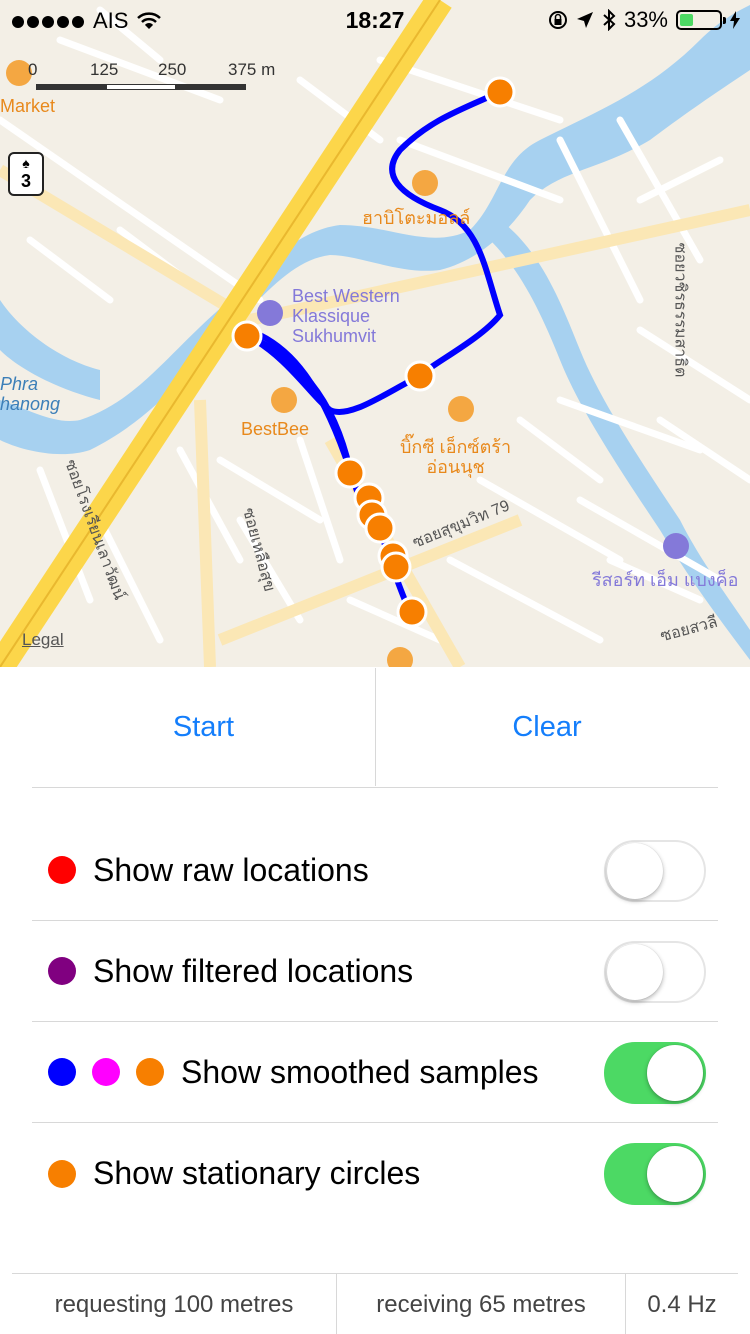  What do you see at coordinates (275, 429) in the screenshot?
I see `poi-bestbeer-label: BestBee` at bounding box center [275, 429].